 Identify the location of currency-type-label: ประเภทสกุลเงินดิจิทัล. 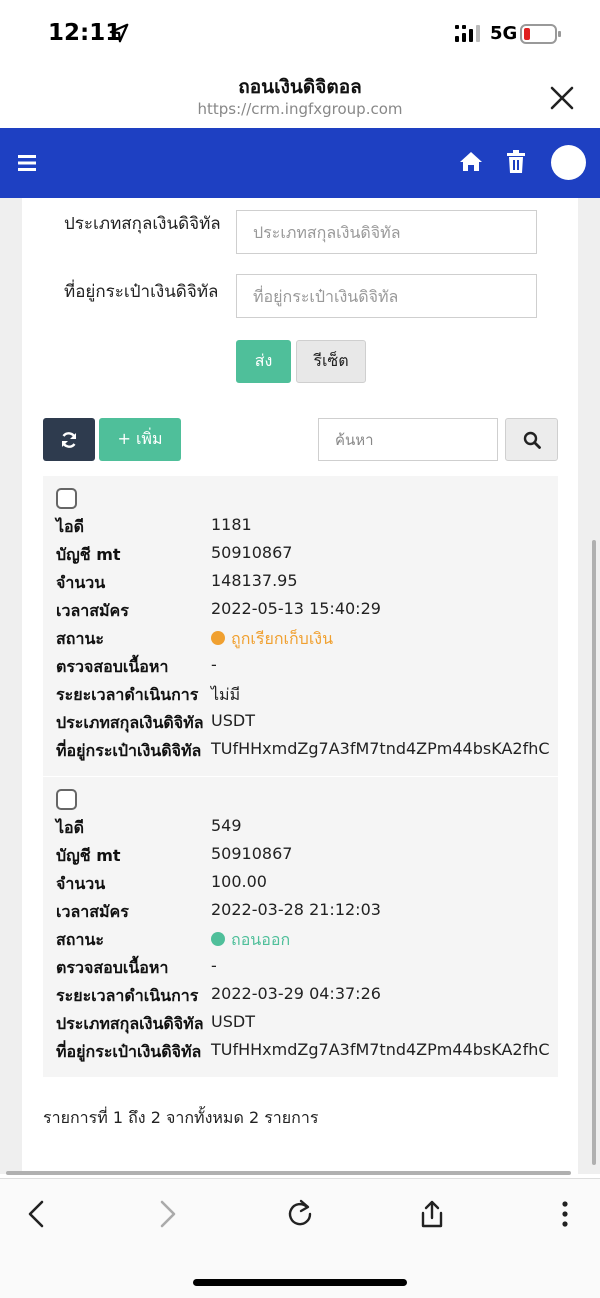
(142, 224).